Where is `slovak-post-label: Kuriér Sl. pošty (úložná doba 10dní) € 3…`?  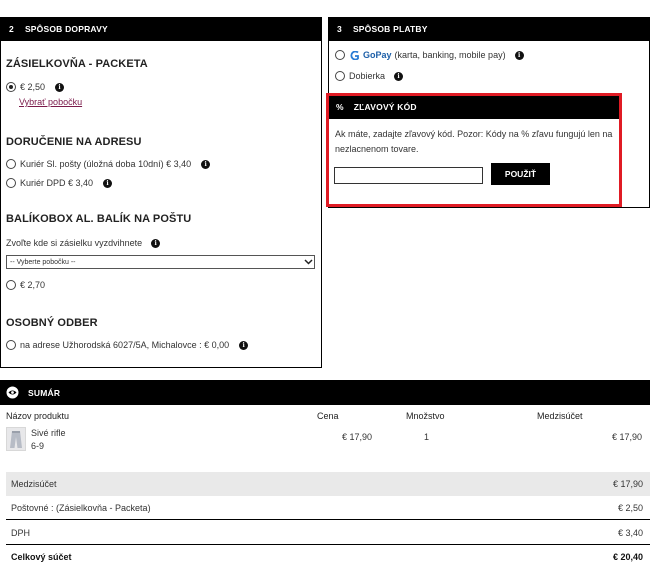 slovak-post-label: Kuriér Sl. pošty (úložná doba 10dní) € 3… is located at coordinates (106, 164).